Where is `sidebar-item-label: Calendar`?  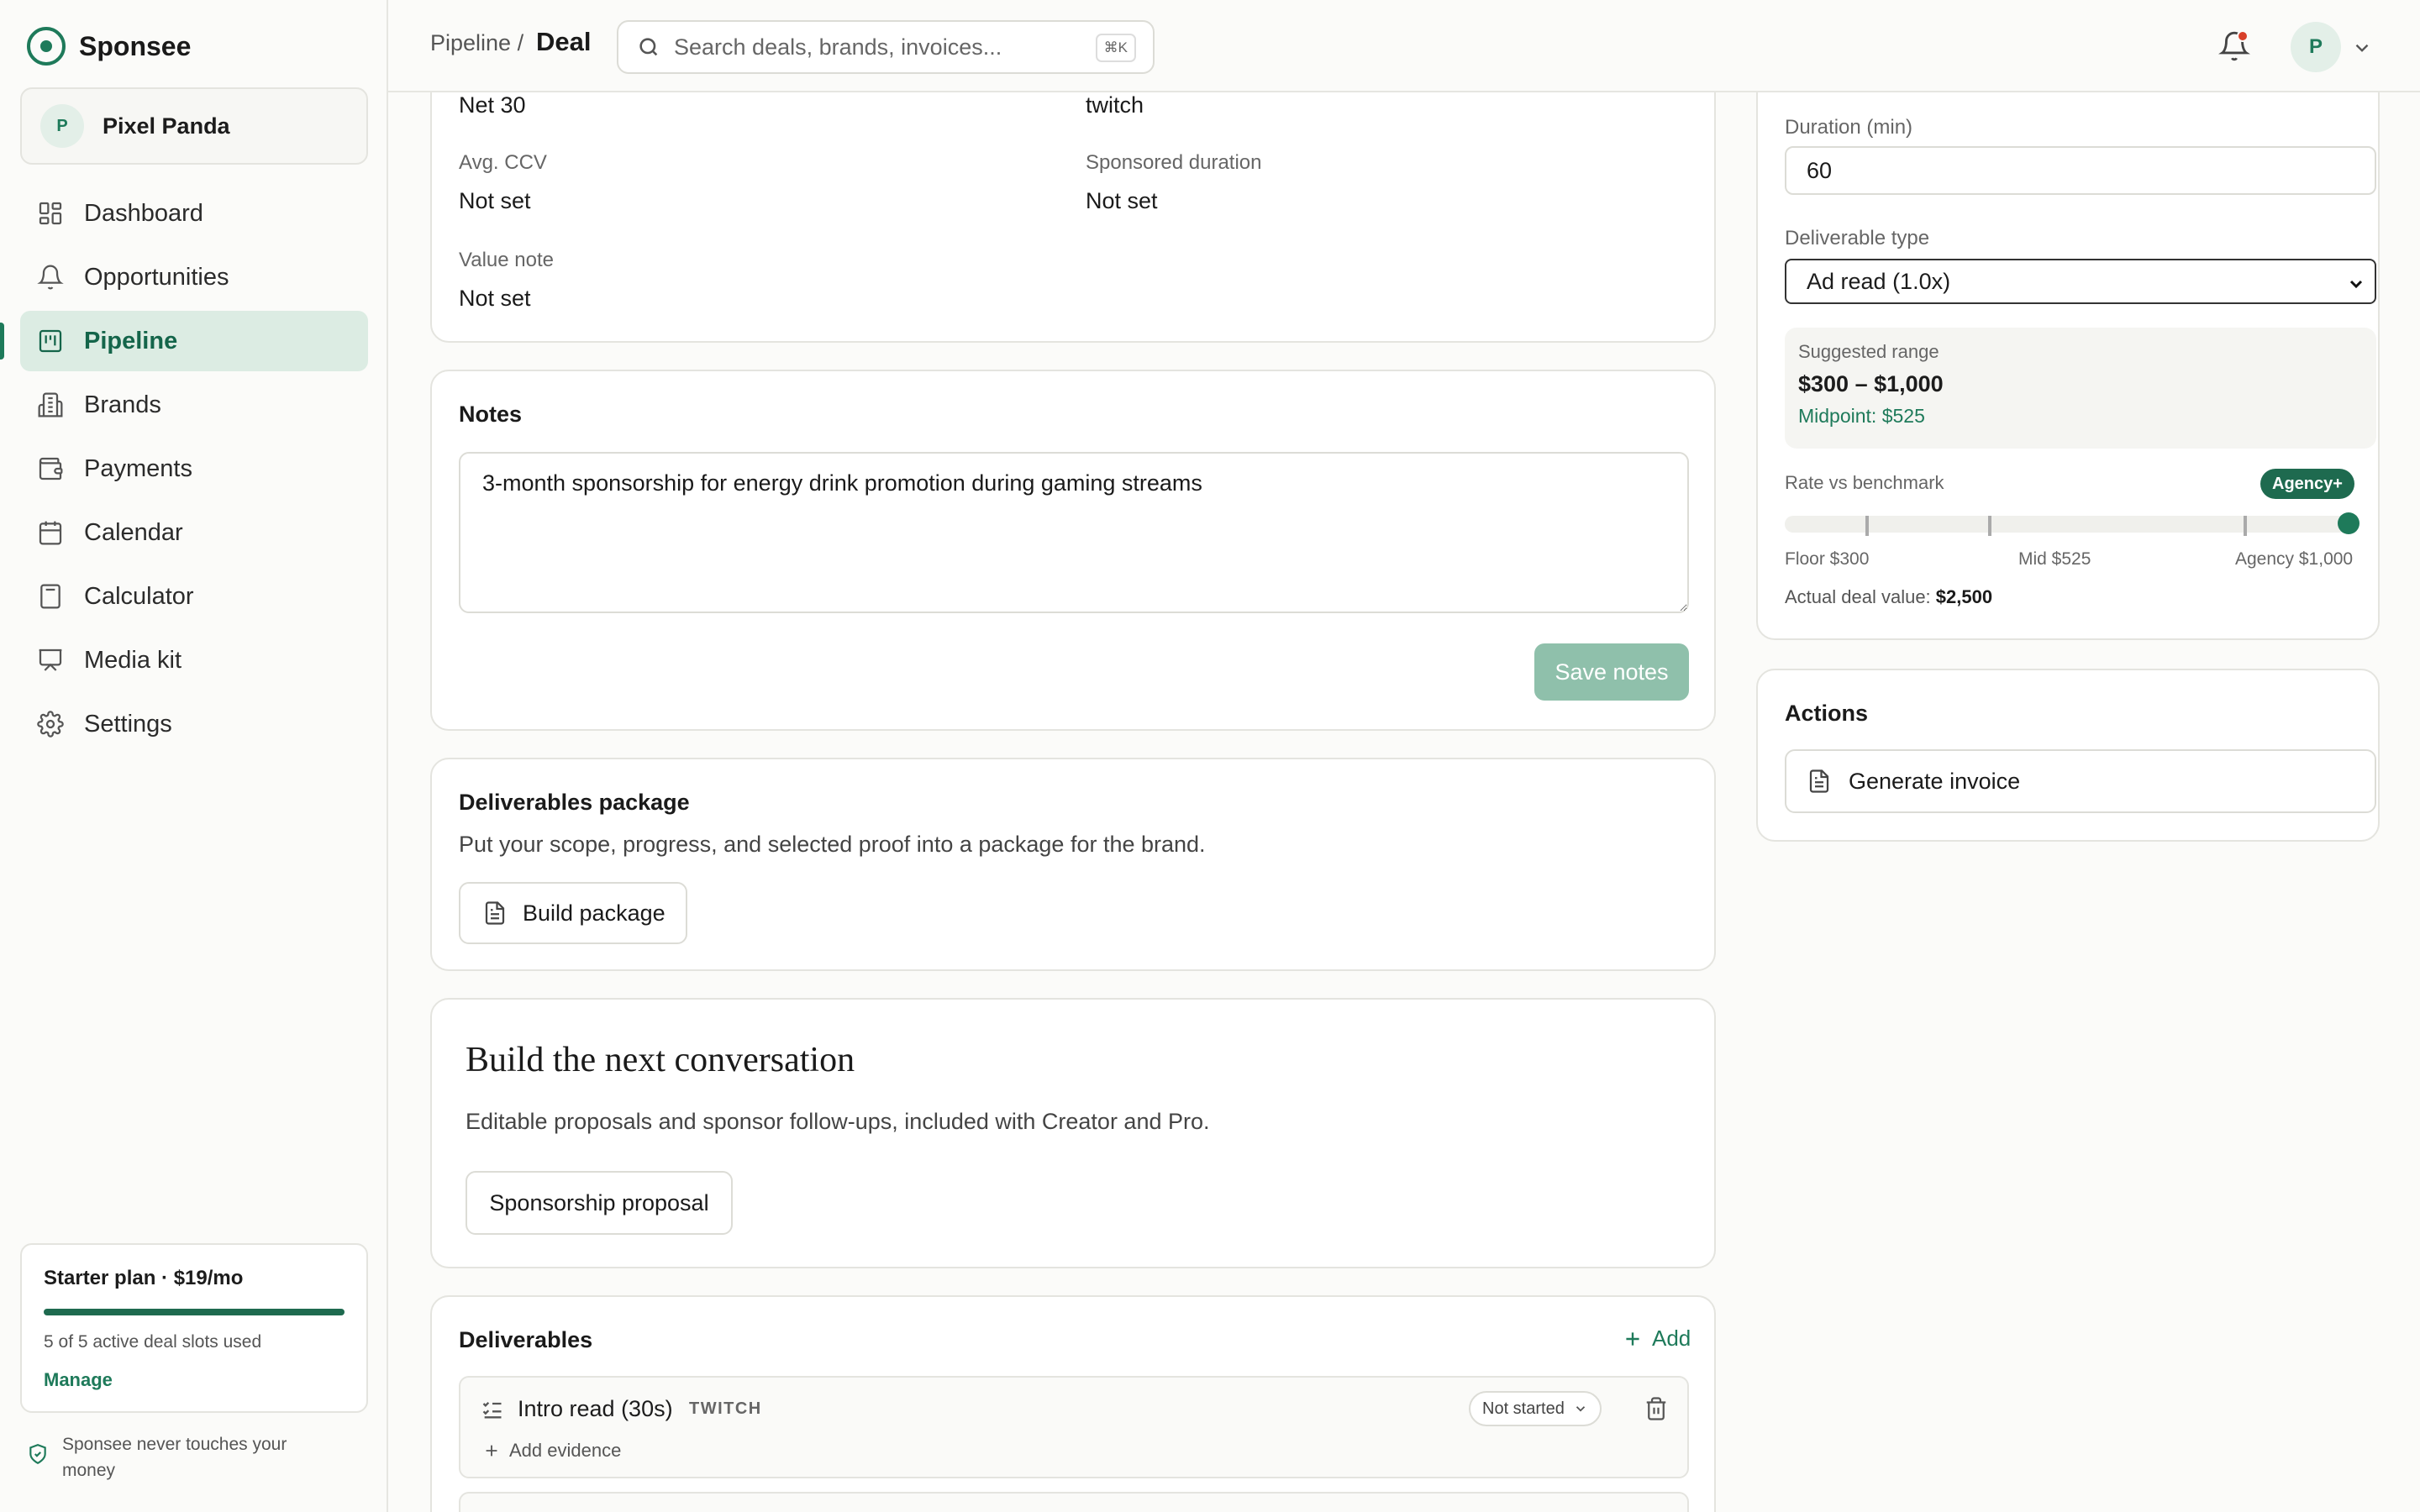
sidebar-item-label: Calendar is located at coordinates (133, 532).